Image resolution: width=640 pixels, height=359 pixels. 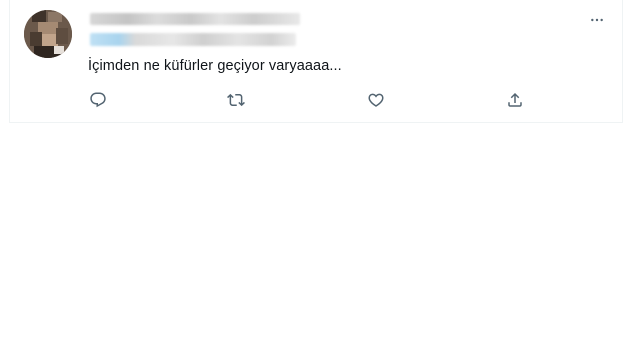 I want to click on retweet-icon, so click(x=236, y=100).